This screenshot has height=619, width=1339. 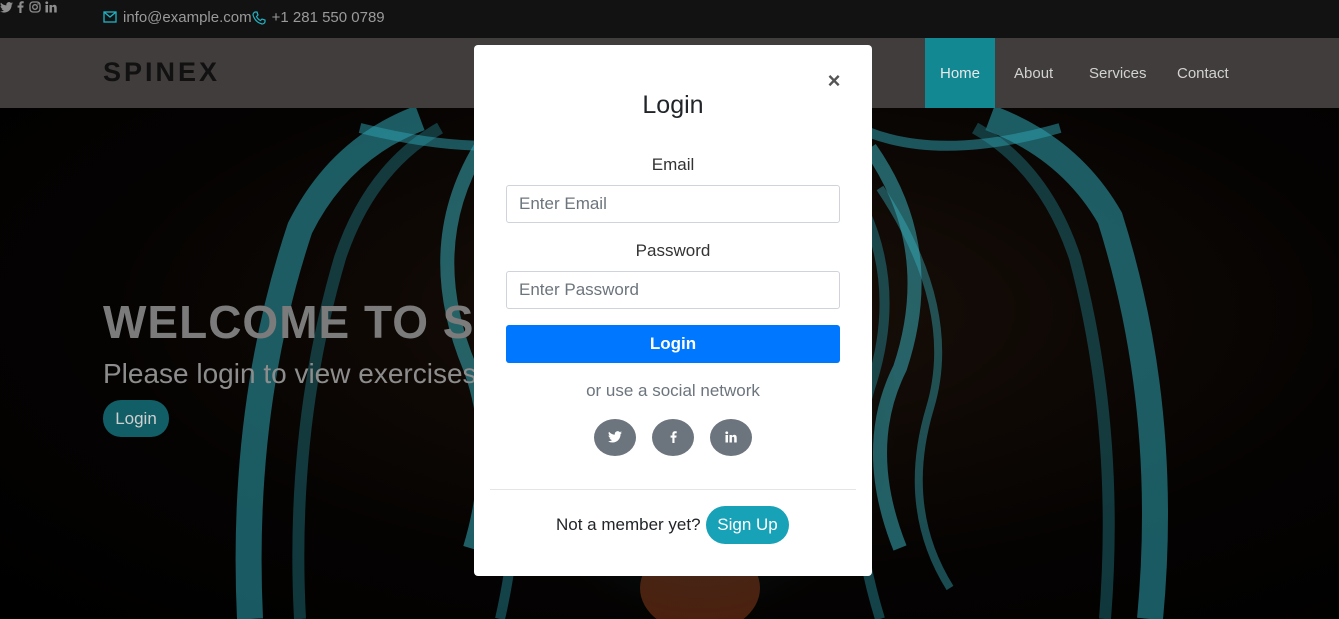 I want to click on social-network-text: or use a social network, so click(x=673, y=390).